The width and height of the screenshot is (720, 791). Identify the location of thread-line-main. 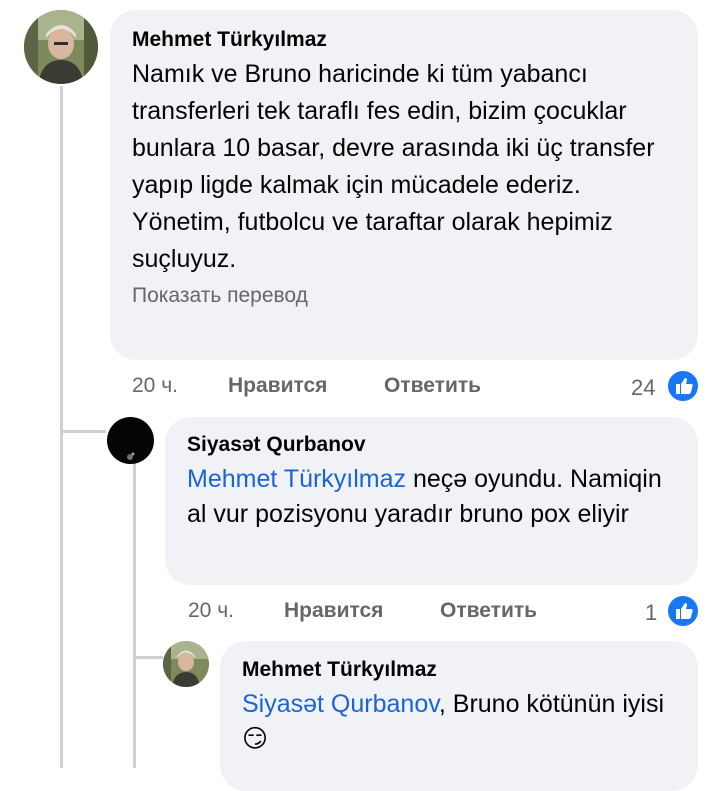
(61, 427).